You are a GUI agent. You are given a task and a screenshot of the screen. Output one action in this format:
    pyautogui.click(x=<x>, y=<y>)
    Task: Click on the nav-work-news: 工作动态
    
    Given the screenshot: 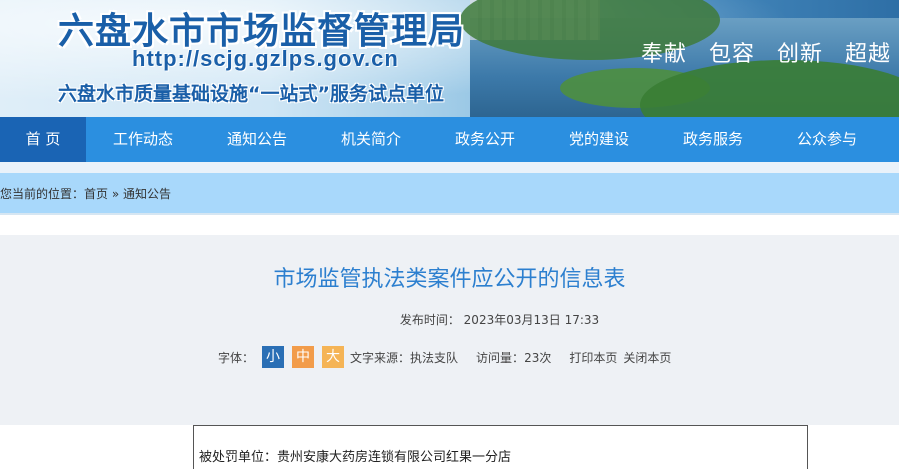 What is the action you would take?
    pyautogui.click(x=143, y=139)
    